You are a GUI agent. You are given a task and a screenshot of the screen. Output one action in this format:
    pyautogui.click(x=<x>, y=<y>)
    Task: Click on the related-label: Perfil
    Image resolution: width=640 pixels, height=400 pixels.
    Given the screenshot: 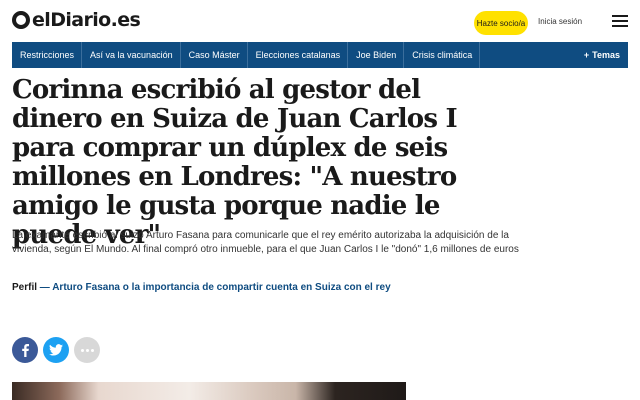 What is the action you would take?
    pyautogui.click(x=25, y=287)
    